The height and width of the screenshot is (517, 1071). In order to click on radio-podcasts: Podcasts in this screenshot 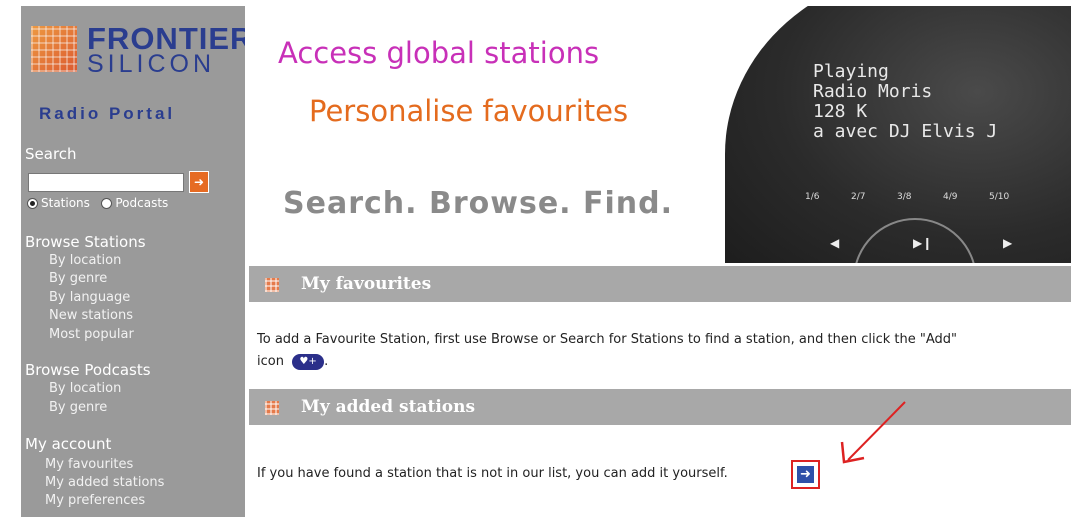, I will do `click(134, 203)`.